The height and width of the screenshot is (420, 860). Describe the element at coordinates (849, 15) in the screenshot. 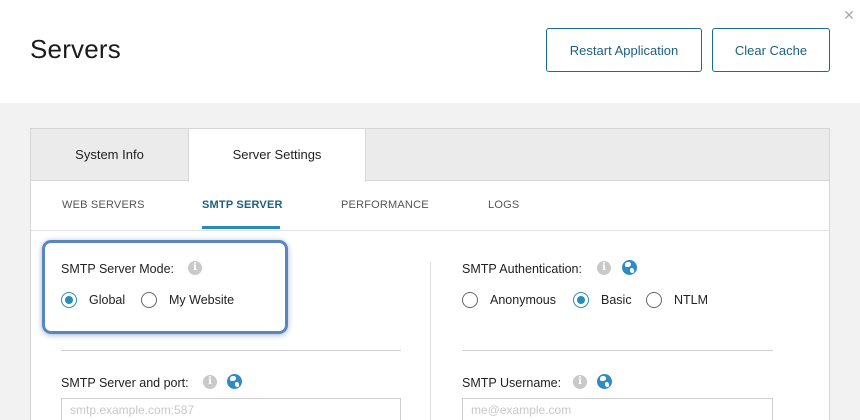

I see `close-icon: ✕` at that location.